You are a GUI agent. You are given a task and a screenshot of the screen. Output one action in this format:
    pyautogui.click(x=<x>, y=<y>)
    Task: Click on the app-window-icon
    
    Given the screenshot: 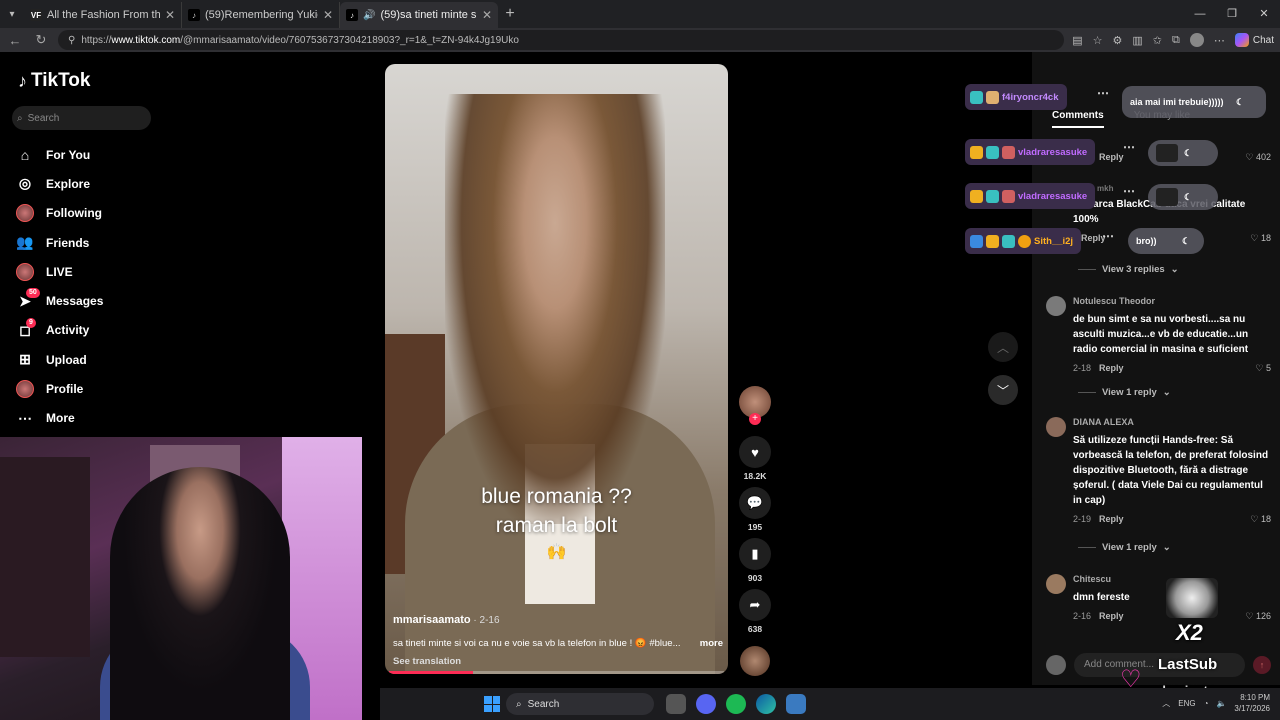 What is the action you would take?
    pyautogui.click(x=796, y=704)
    